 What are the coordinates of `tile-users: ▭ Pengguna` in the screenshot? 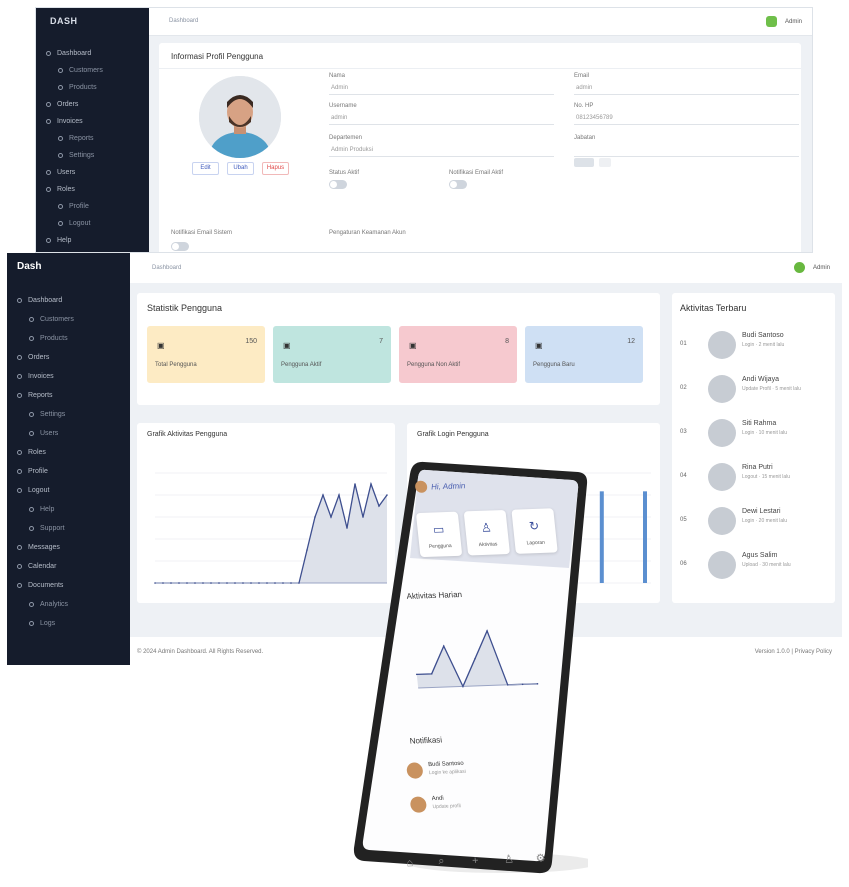 It's located at (439, 534).